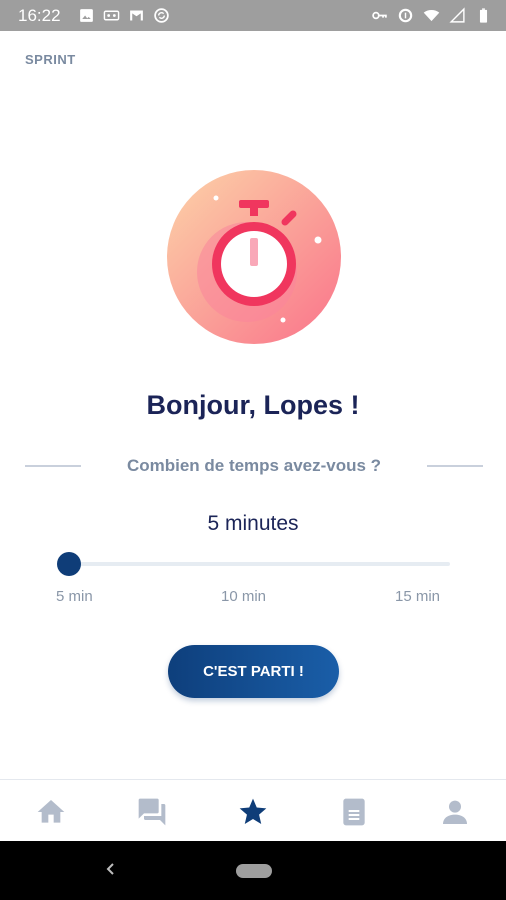 This screenshot has height=900, width=506. I want to click on chat-icon, so click(152, 812).